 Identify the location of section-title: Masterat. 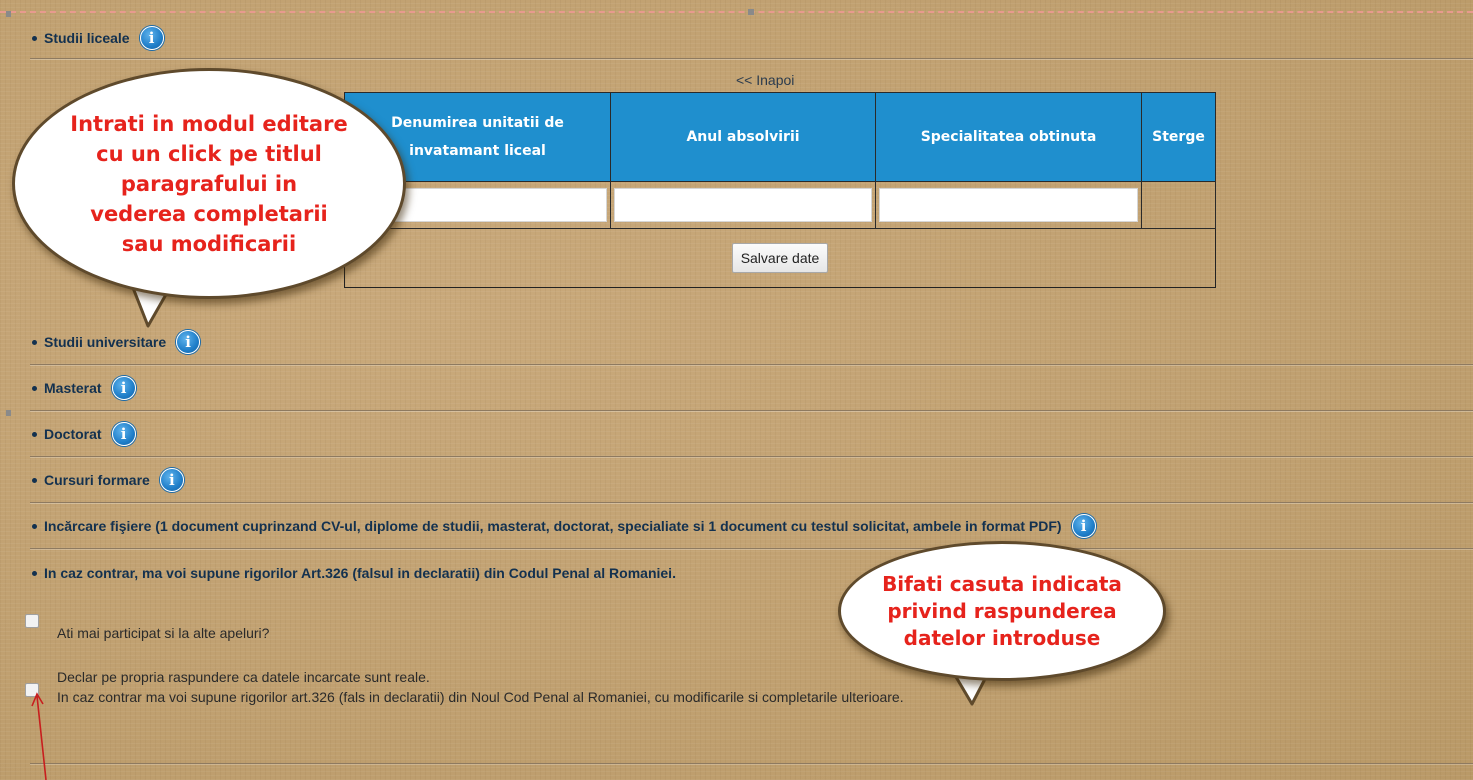
(73, 388).